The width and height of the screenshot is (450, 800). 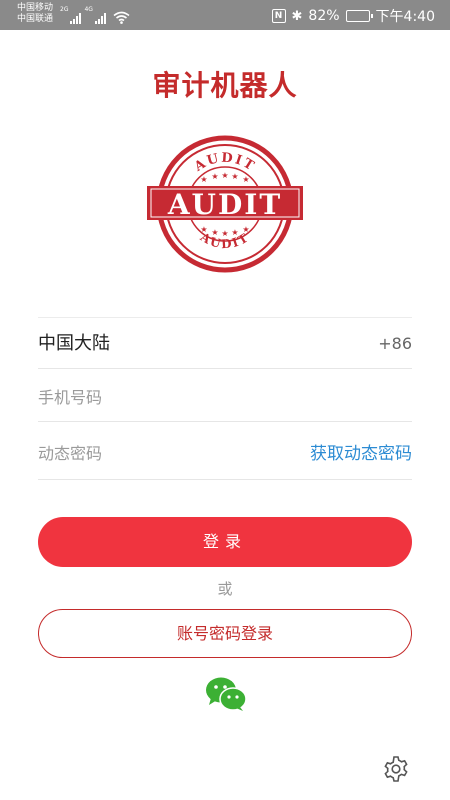 What do you see at coordinates (324, 16) in the screenshot?
I see `battery-percent: 82%` at bounding box center [324, 16].